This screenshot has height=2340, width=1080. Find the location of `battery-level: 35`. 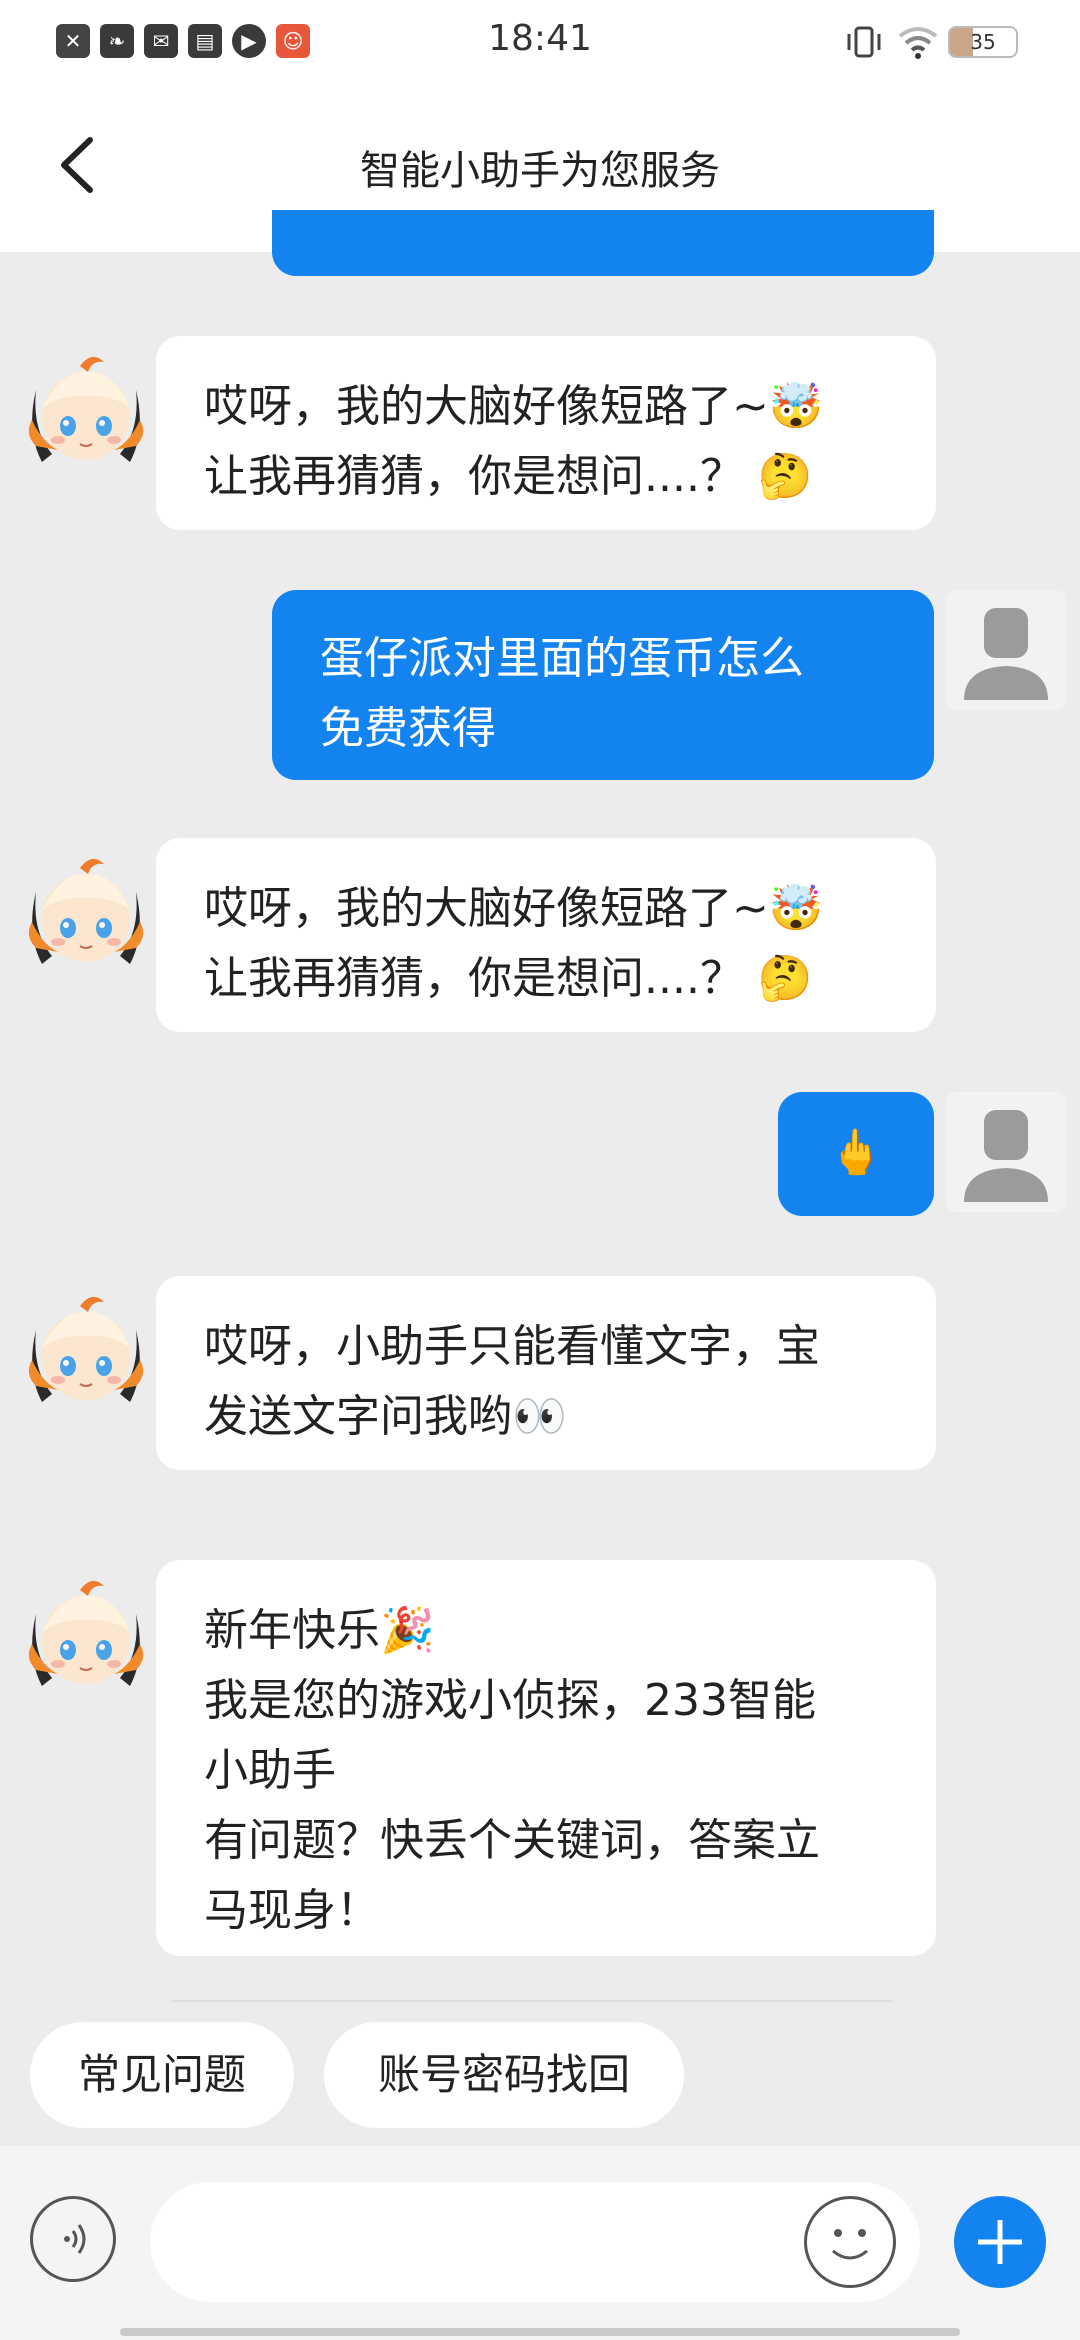

battery-level: 35 is located at coordinates (983, 42).